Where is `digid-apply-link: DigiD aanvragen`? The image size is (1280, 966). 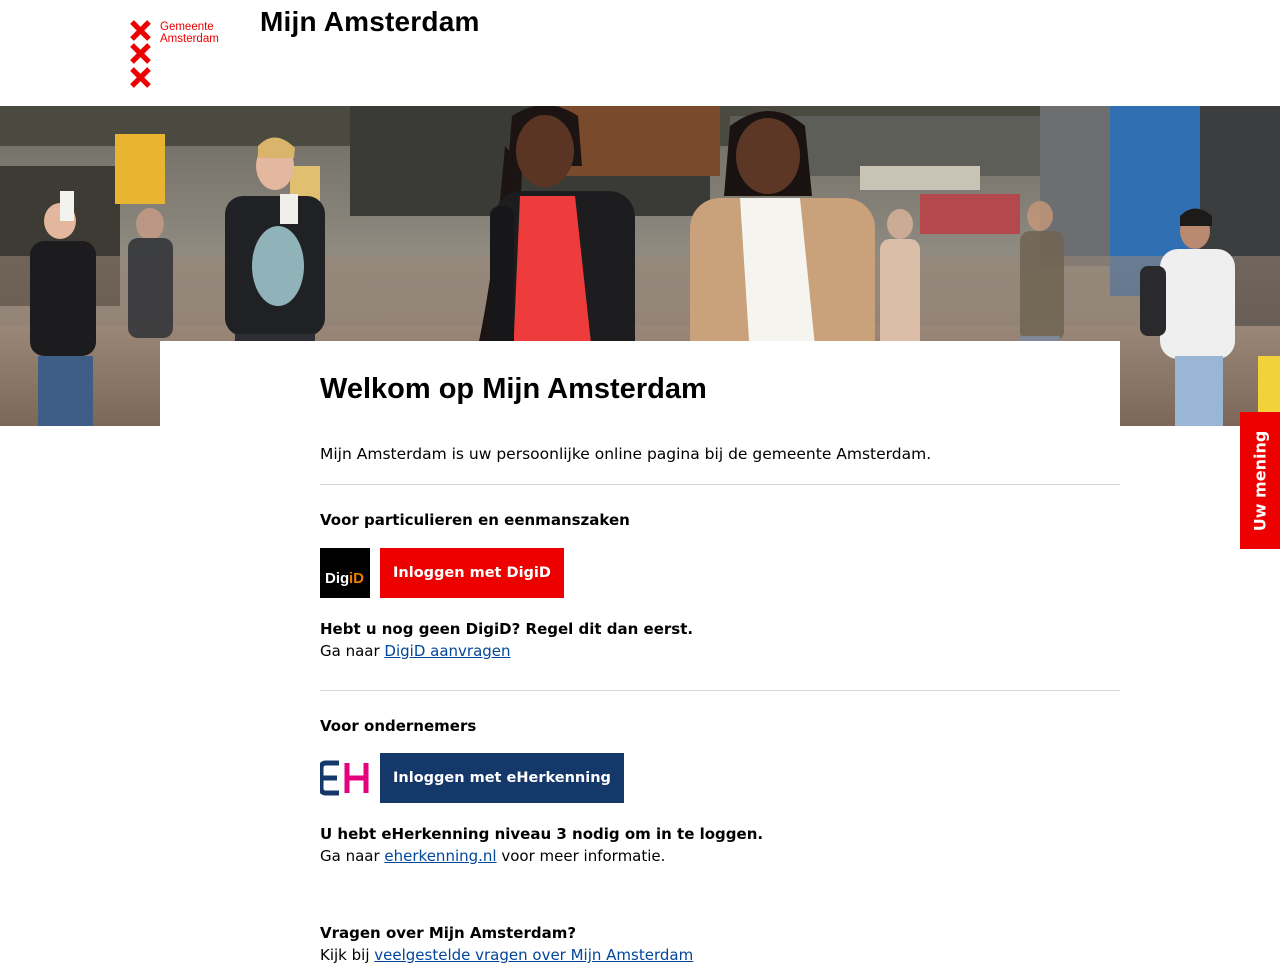
digid-apply-link: DigiD aanvragen is located at coordinates (447, 651).